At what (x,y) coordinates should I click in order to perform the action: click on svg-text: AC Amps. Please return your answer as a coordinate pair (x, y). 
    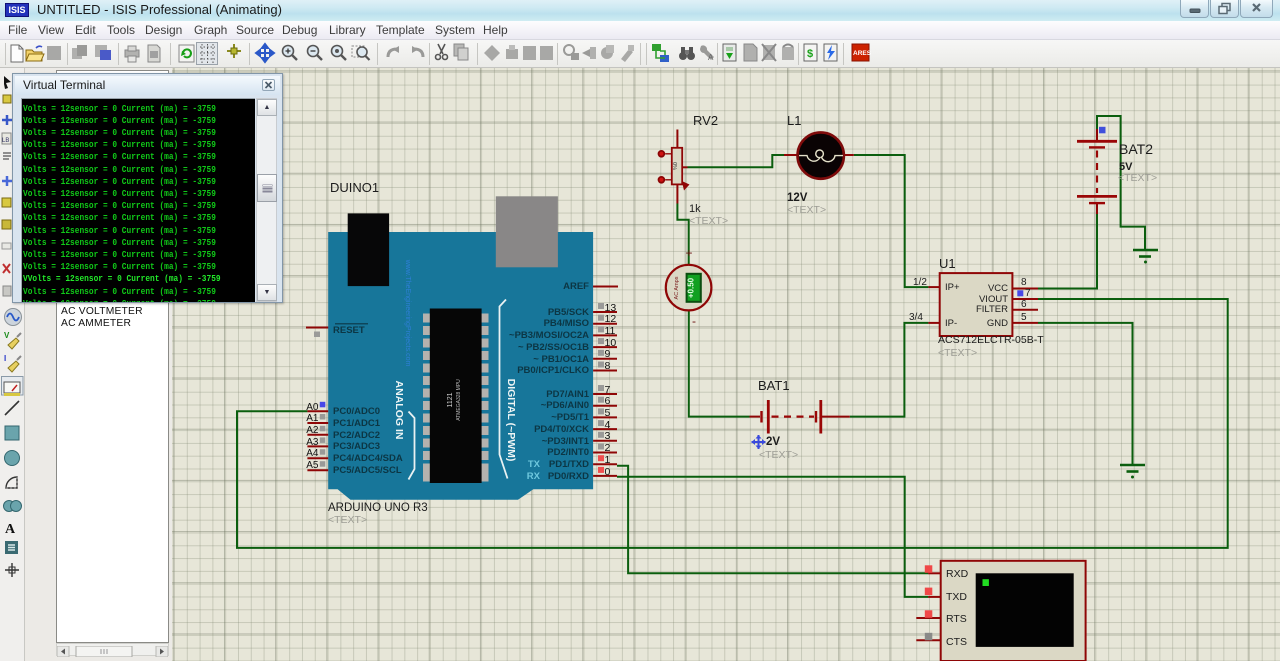
    Looking at the image, I should click on (677, 287).